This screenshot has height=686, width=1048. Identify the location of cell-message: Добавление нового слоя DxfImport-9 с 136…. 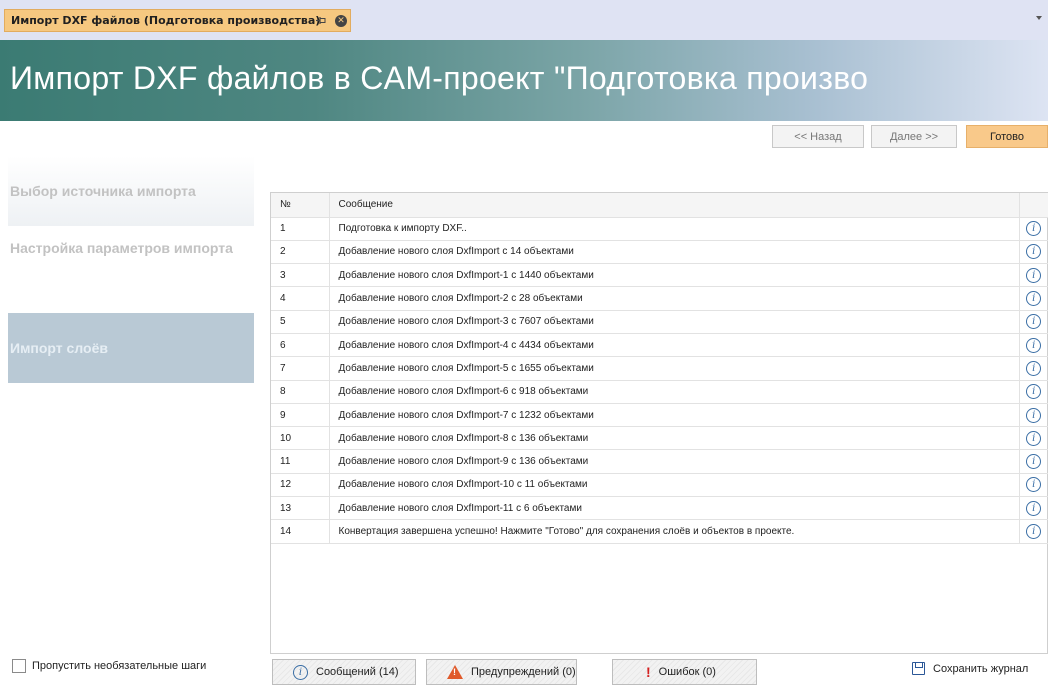
(674, 461).